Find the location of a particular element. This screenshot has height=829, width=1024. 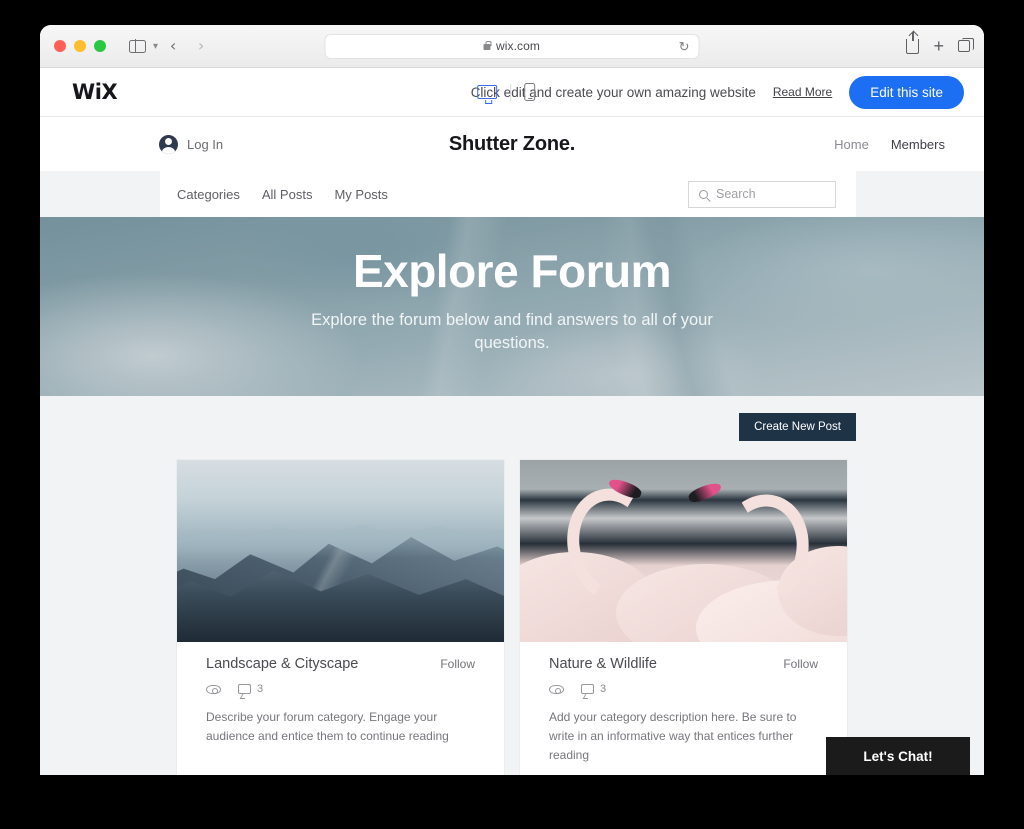

forward-button: › is located at coordinates (201, 46).